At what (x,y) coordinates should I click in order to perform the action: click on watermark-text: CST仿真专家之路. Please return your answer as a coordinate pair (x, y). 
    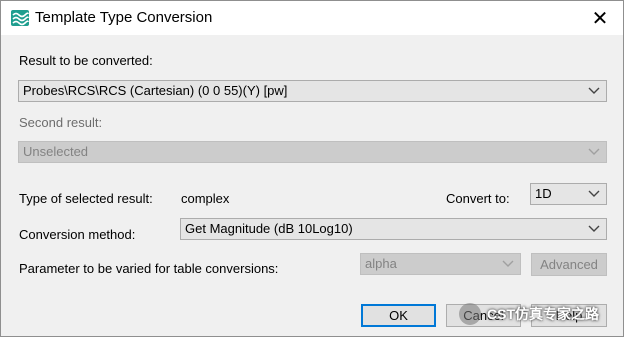
    Looking at the image, I should click on (543, 314).